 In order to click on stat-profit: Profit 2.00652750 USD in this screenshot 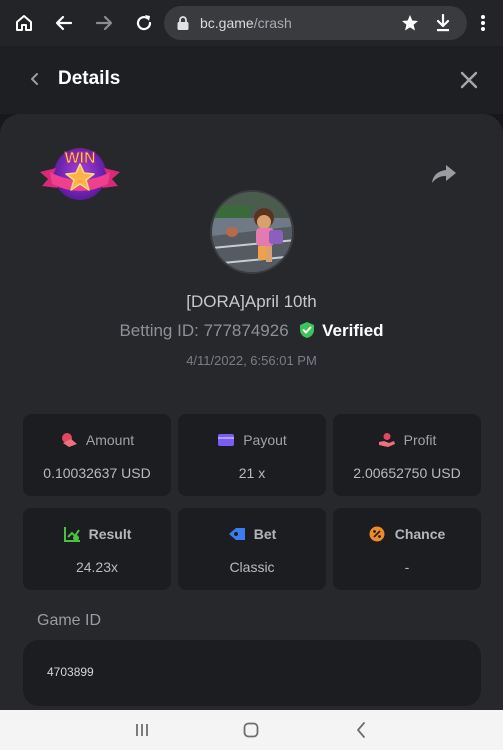, I will do `click(407, 455)`.